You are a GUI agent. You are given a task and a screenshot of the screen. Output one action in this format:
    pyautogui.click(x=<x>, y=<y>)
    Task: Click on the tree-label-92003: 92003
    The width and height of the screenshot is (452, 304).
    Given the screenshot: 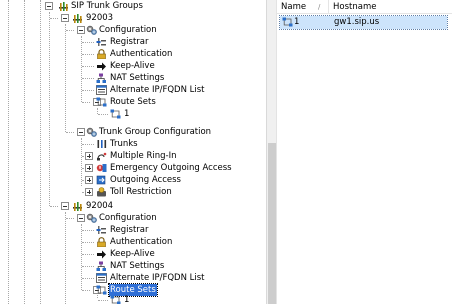 What is the action you would take?
    pyautogui.click(x=100, y=18)
    